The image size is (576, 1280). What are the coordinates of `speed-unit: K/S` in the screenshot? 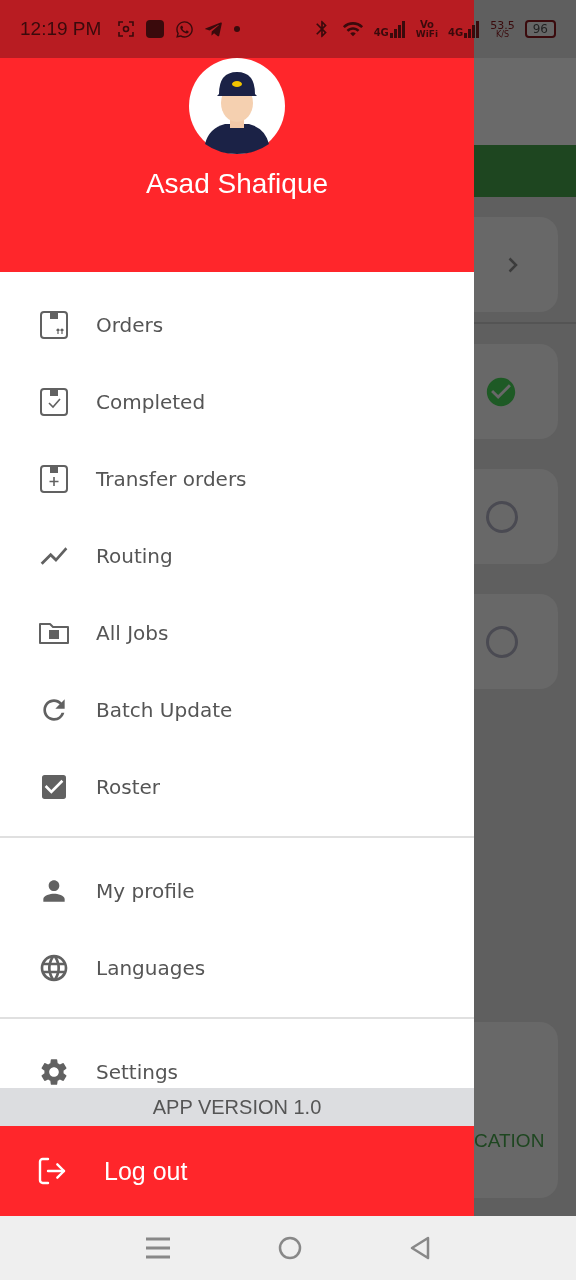 It's located at (502, 34).